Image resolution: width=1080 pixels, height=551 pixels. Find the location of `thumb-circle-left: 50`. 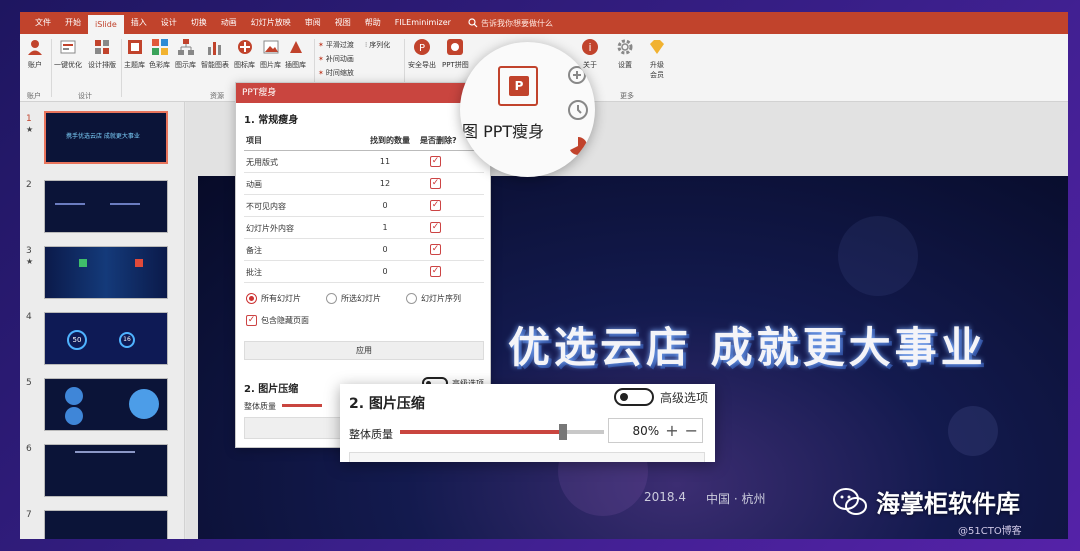

thumb-circle-left: 50 is located at coordinates (77, 340).